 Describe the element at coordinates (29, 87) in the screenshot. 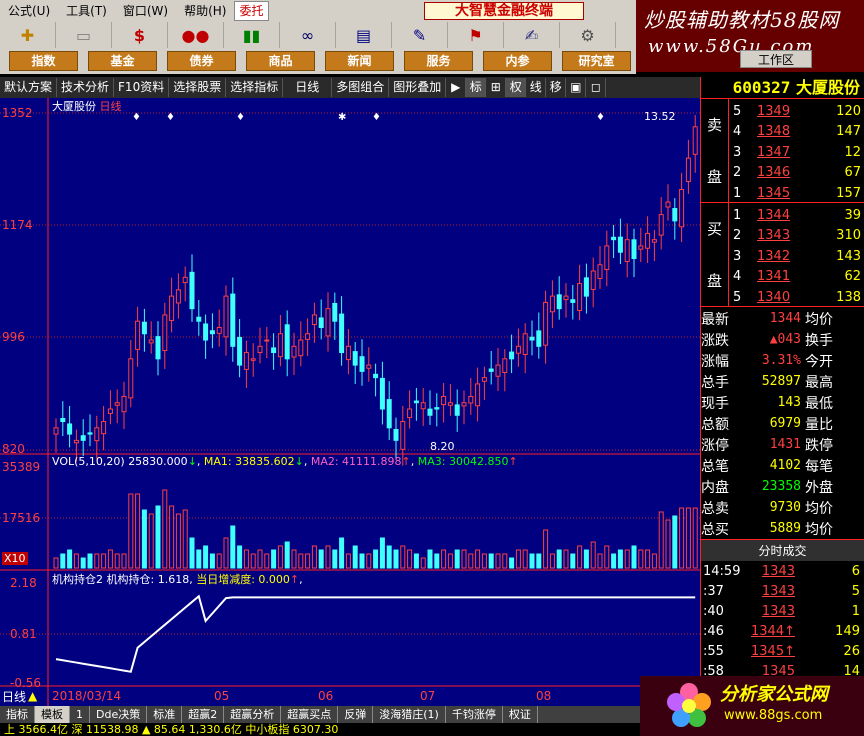

I see `scheme-default: 默认方案` at that location.